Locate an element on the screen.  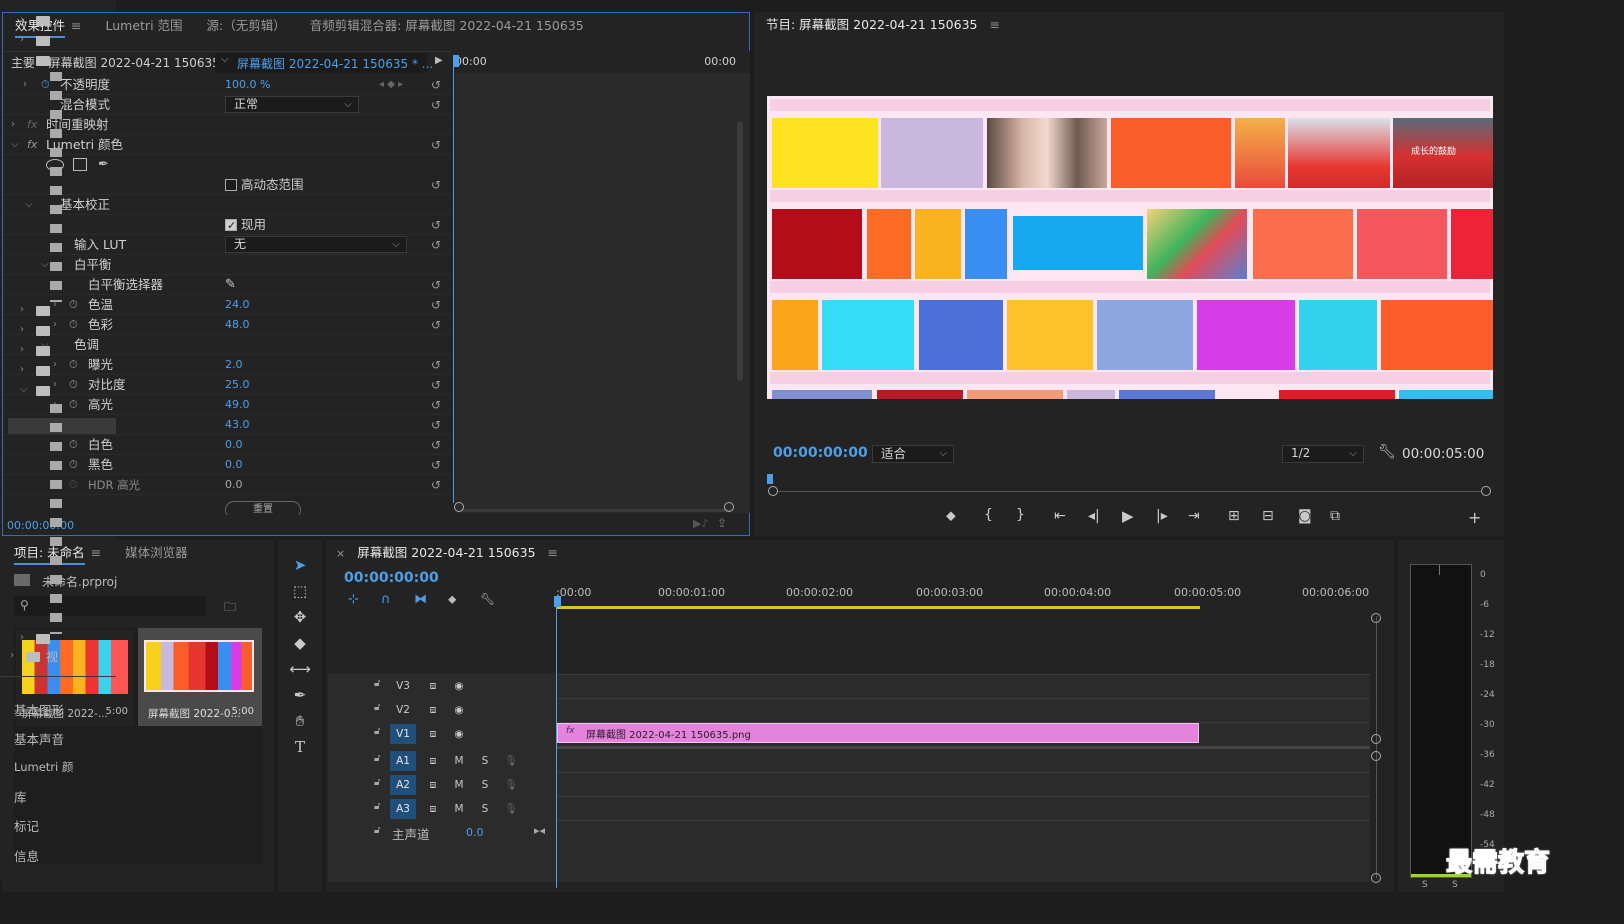
effect-controls-timecode: 00:00:00:00 is located at coordinates (40, 525).